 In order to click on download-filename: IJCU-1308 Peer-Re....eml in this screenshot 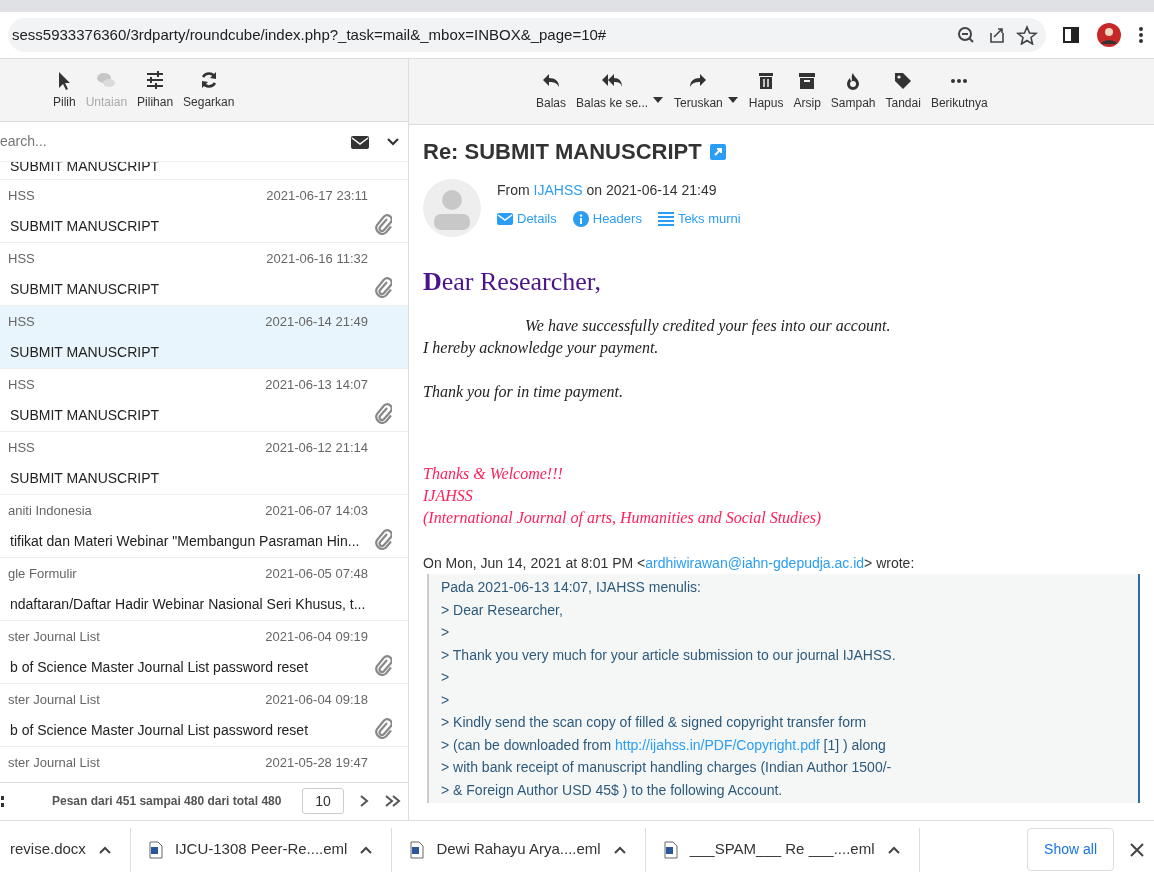, I will do `click(261, 849)`.